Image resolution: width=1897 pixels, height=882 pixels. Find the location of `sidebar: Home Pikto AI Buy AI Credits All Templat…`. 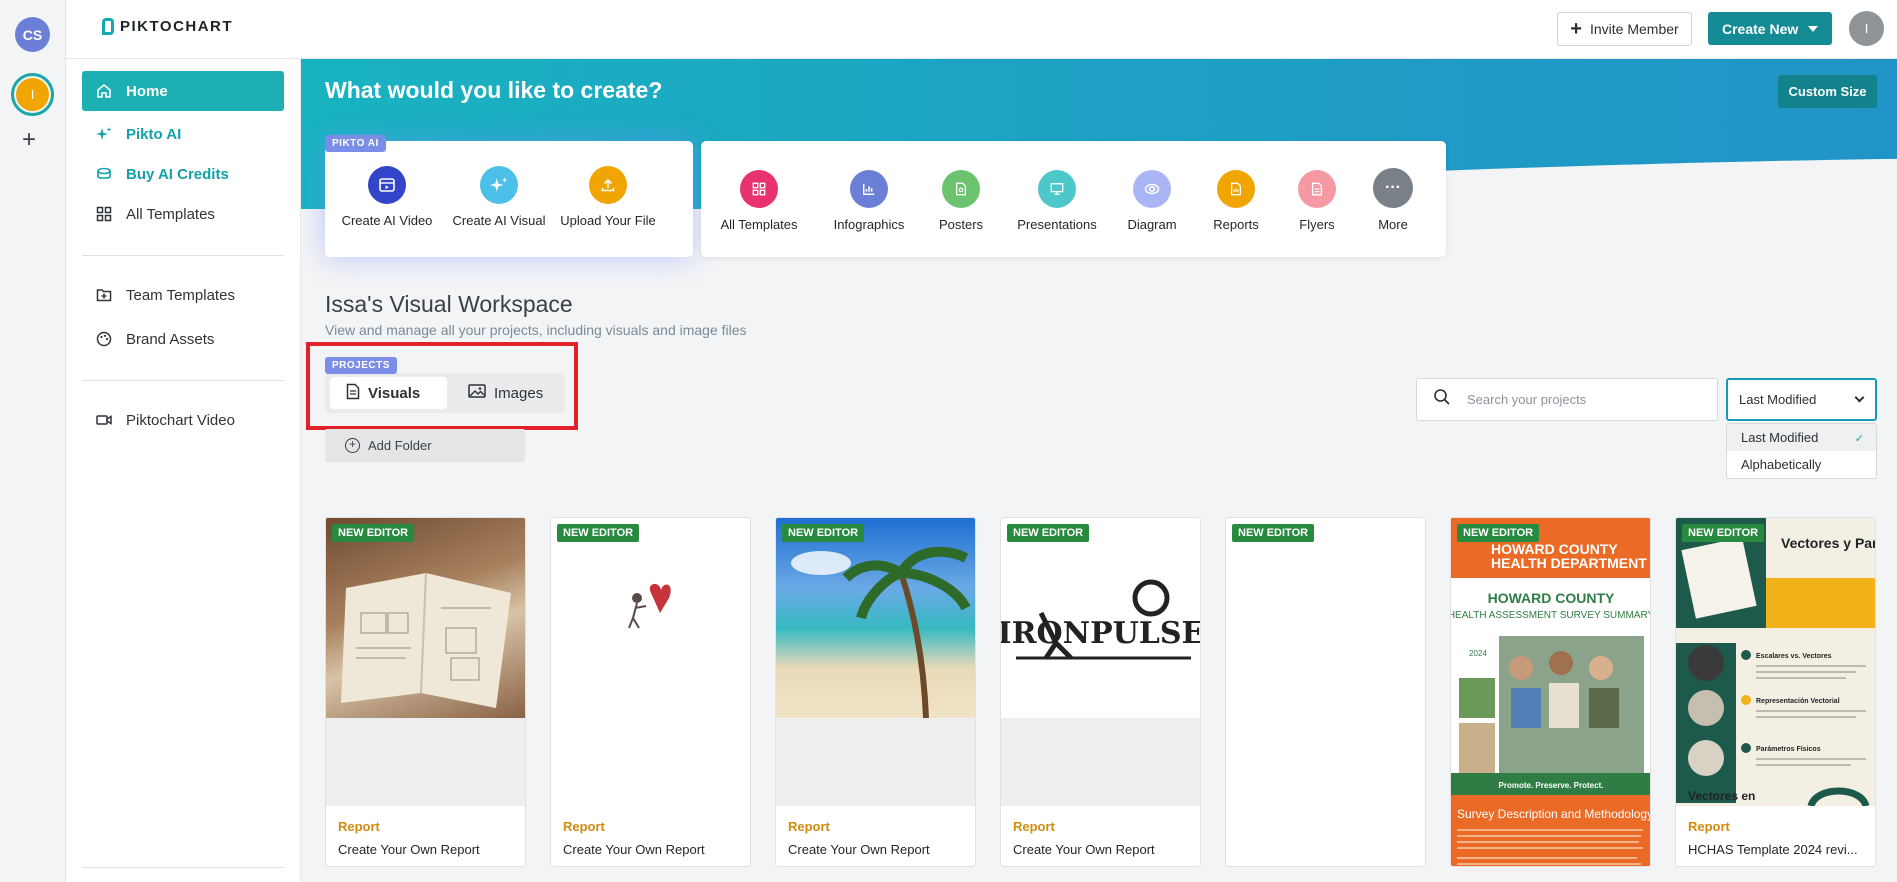

sidebar: Home Pikto AI Buy AI Credits All Templat… is located at coordinates (183, 470).